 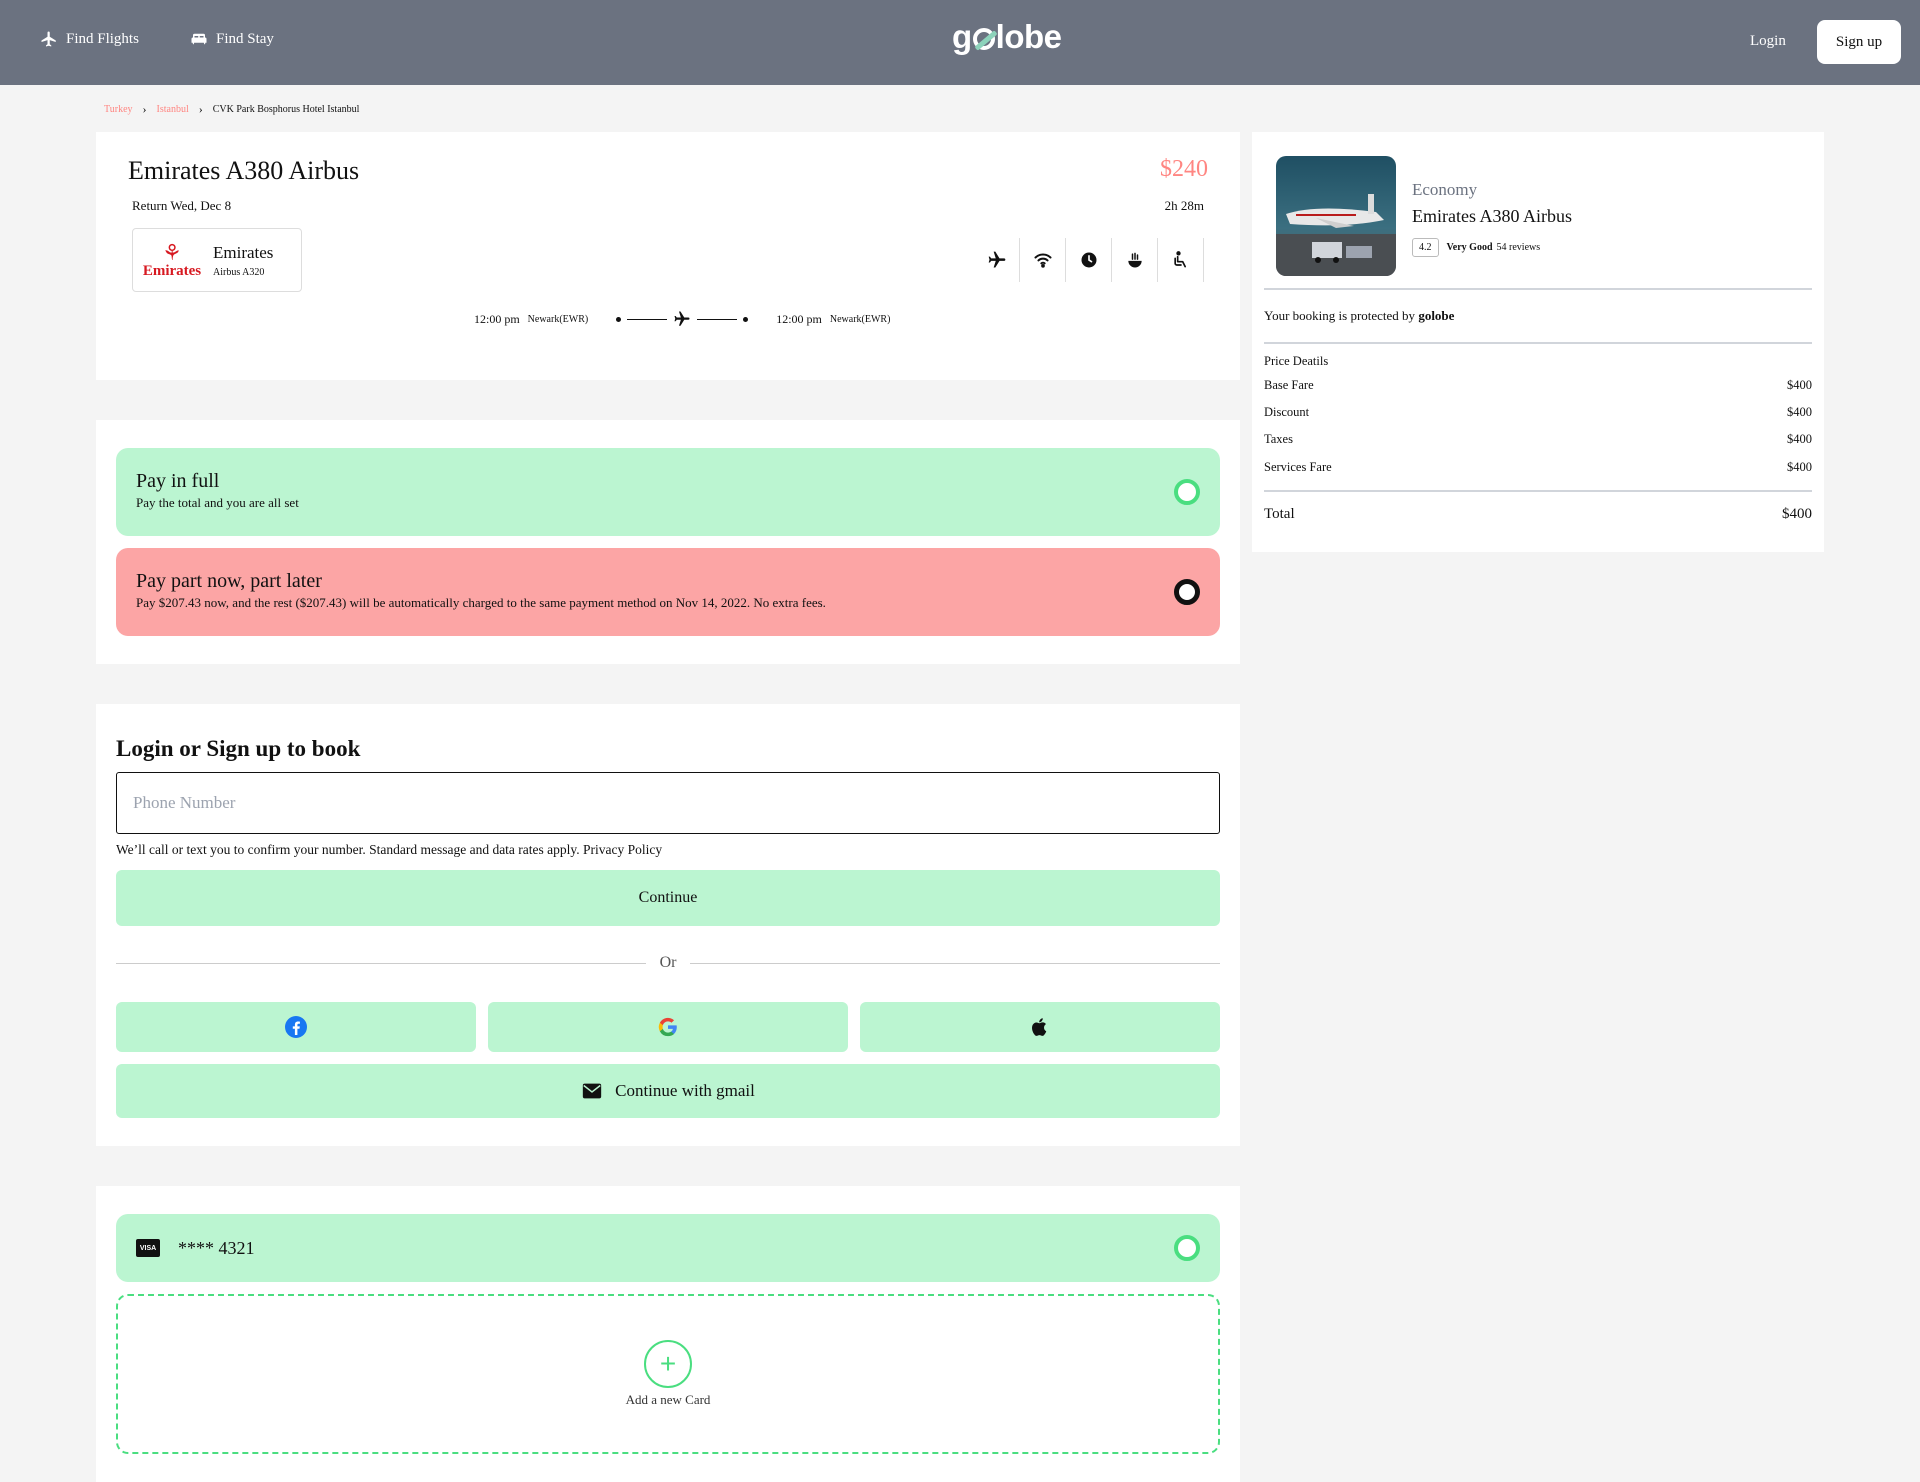 I want to click on card-payment-card: VISA **** 4321 + Add a new Card, so click(x=668, y=1334).